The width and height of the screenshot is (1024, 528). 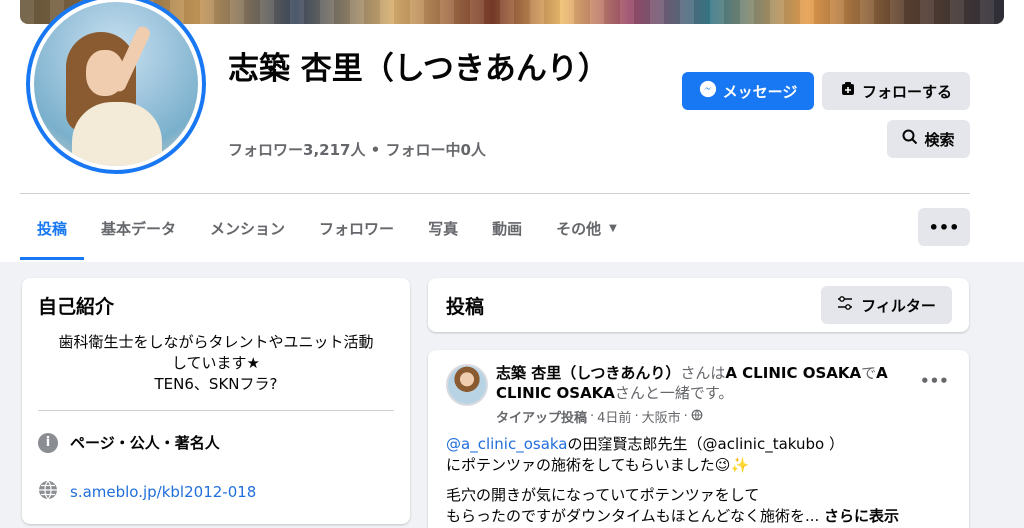 I want to click on tab-more-label: その他, so click(x=579, y=228).